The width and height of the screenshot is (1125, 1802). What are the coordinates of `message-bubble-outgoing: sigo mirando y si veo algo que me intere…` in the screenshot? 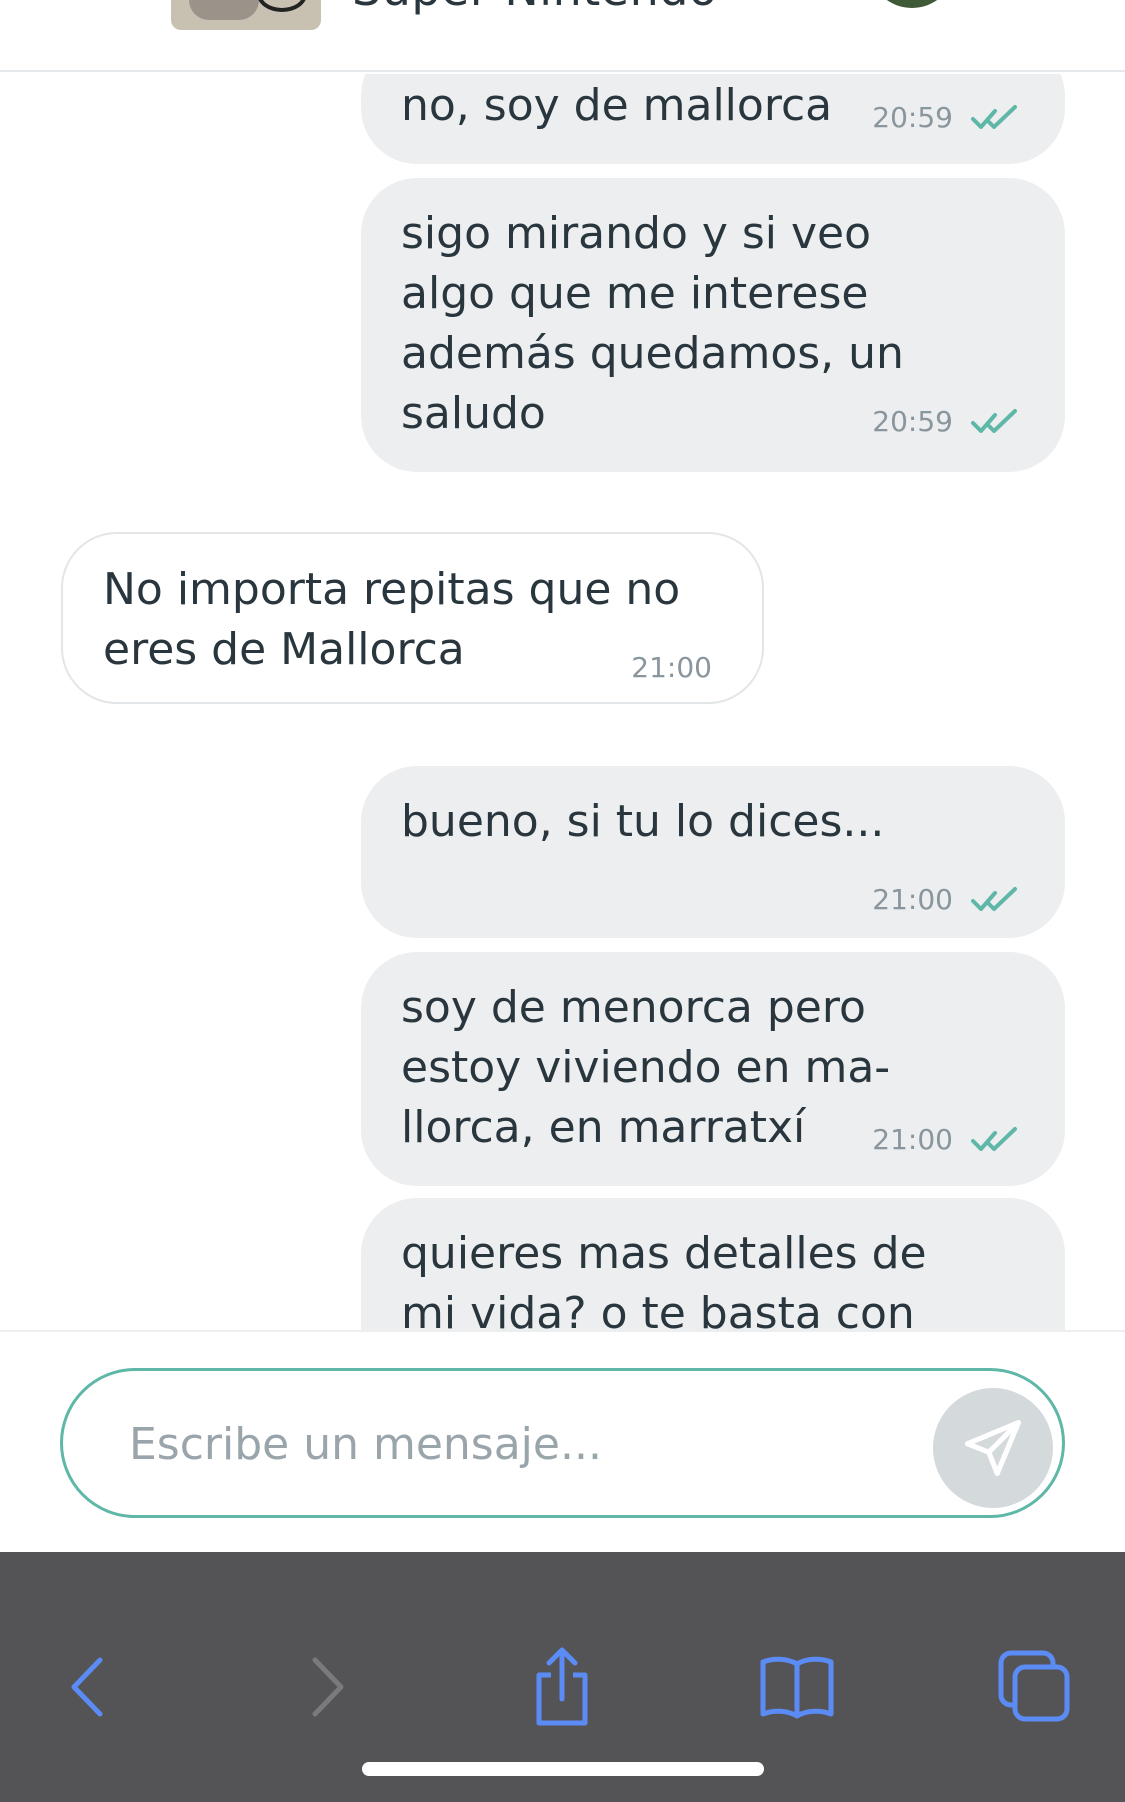 It's located at (713, 325).